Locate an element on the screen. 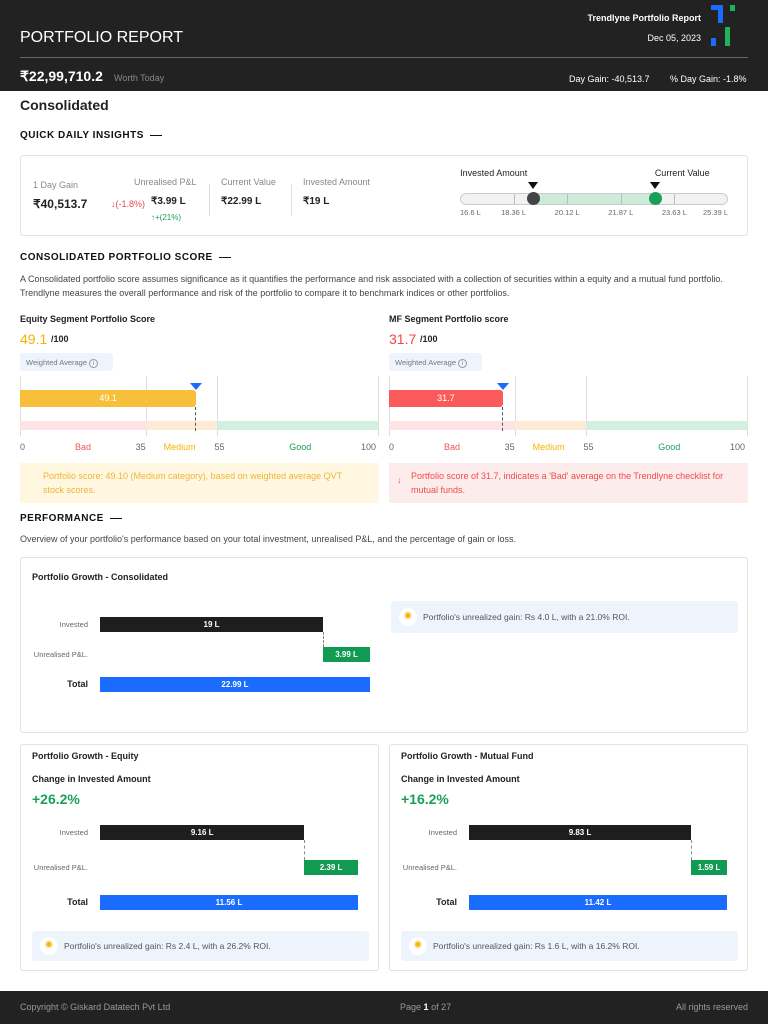 Image resolution: width=768 pixels, height=1024 pixels. page-indicator: Page 1 of 27 is located at coordinates (426, 1007).